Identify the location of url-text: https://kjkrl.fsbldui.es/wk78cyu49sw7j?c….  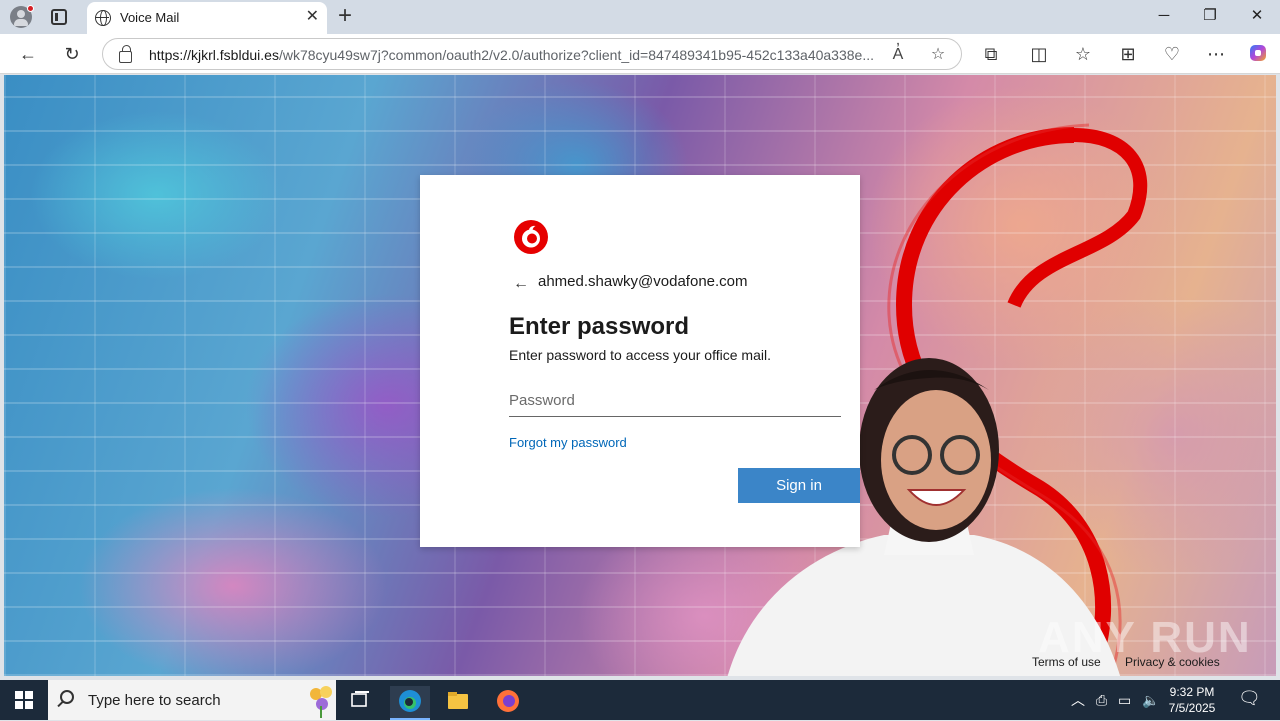
(514, 55).